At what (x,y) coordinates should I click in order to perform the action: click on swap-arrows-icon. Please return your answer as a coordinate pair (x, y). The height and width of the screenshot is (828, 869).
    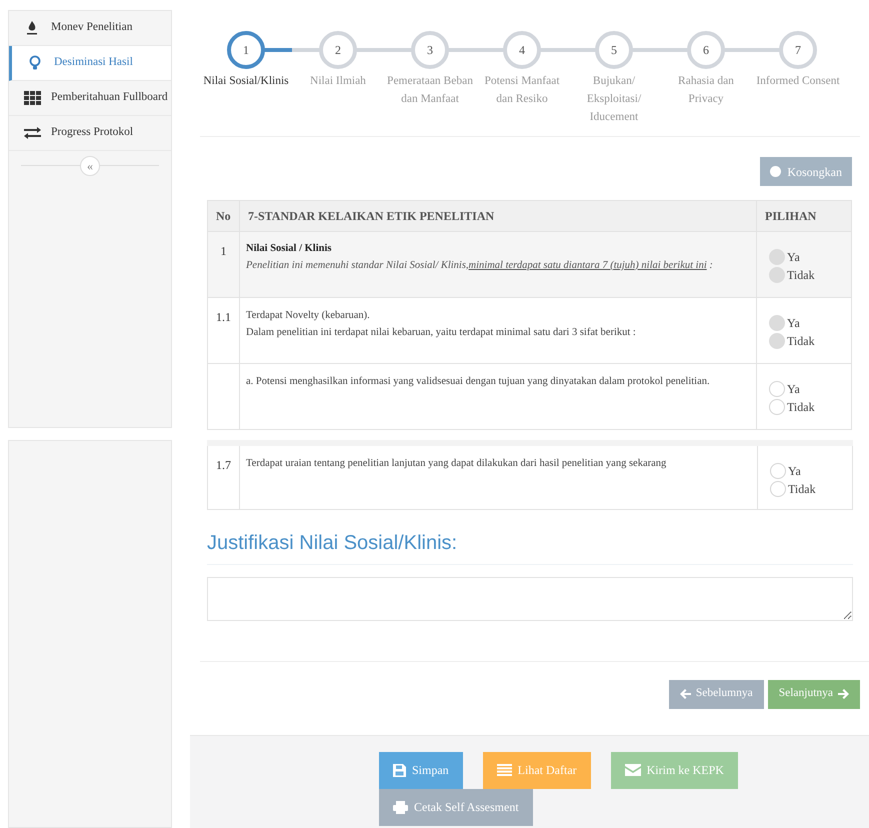
    Looking at the image, I should click on (32, 133).